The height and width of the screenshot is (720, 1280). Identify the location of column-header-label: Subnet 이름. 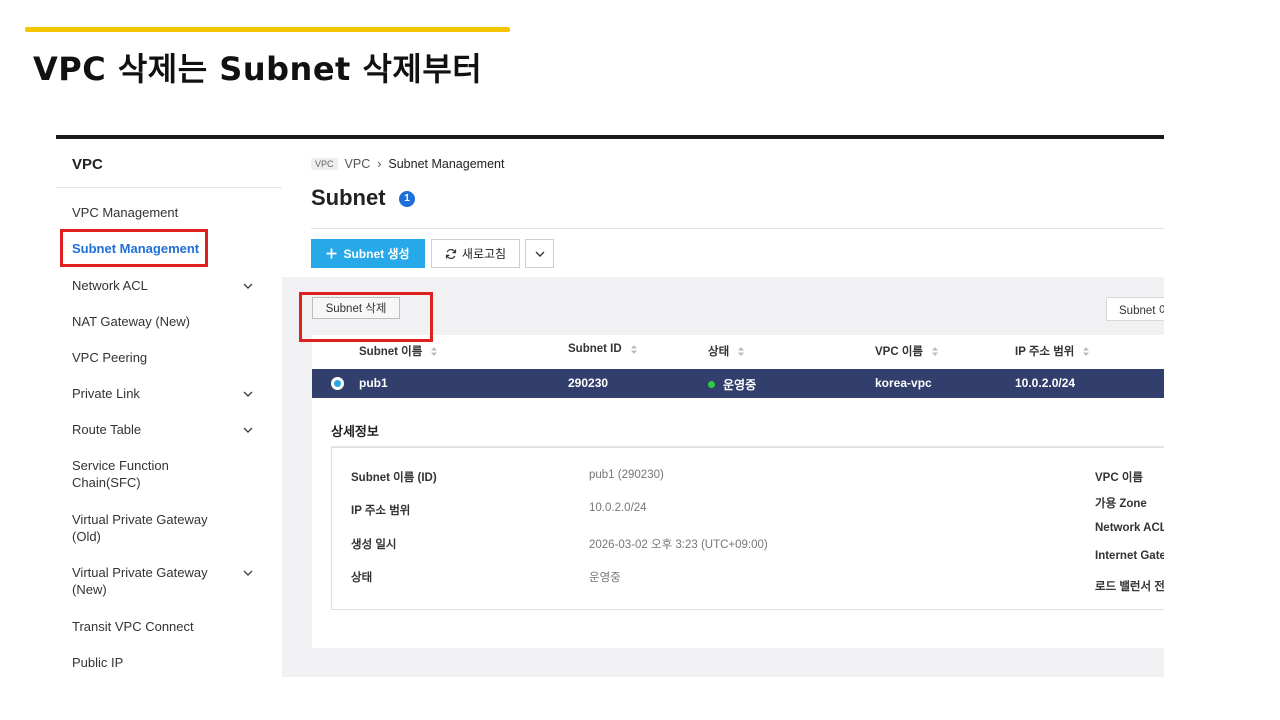
(391, 352).